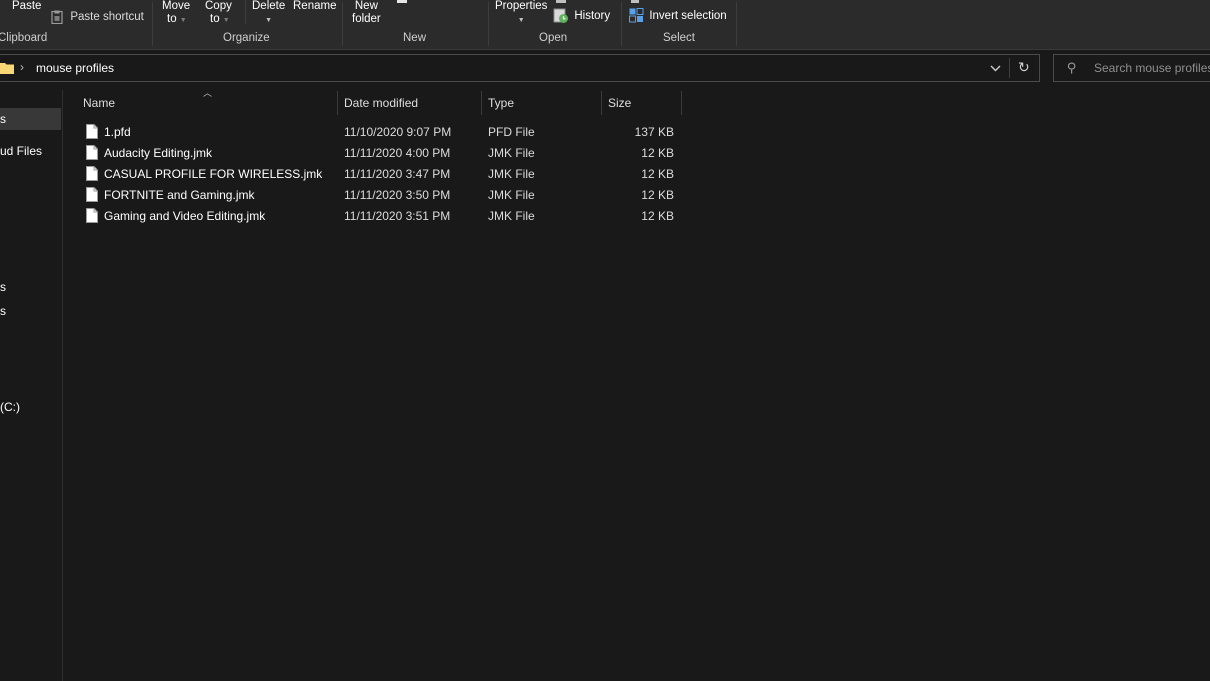 This screenshot has width=1210, height=681. I want to click on rename-label: Rename, so click(315, 6).